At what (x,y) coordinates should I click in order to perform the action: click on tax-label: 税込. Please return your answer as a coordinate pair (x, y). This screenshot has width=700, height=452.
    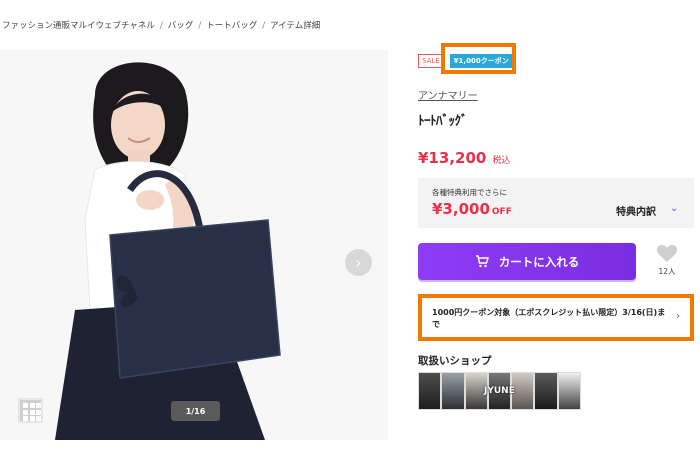
    Looking at the image, I should click on (501, 161).